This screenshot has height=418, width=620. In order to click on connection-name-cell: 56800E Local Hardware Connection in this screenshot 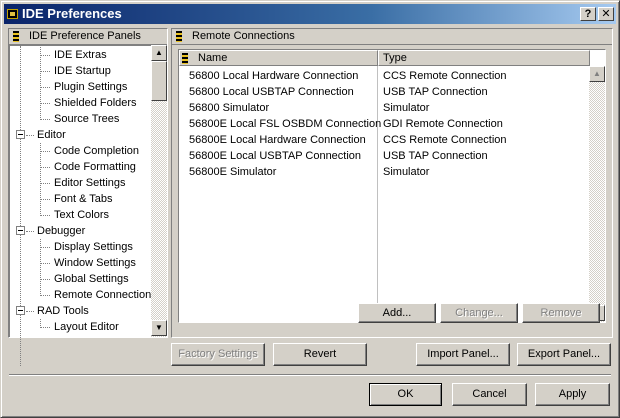, I will do `click(277, 140)`.